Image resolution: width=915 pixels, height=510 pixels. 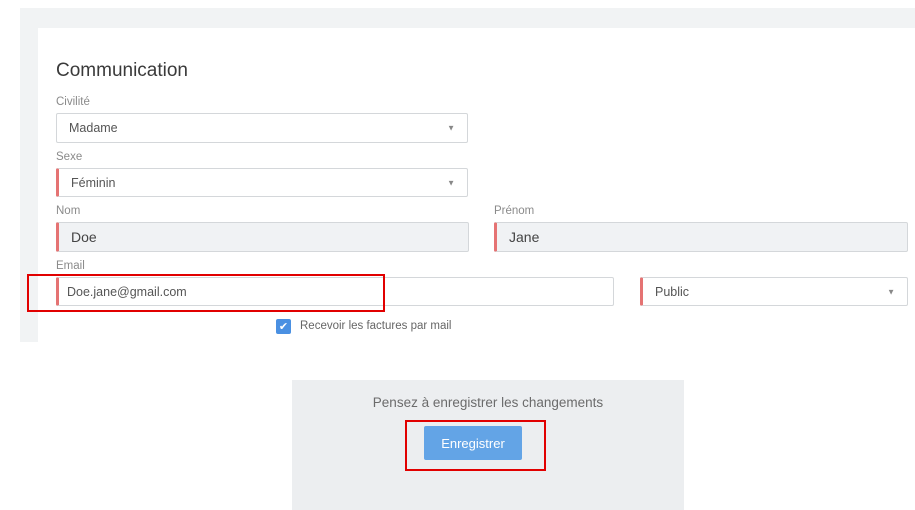 I want to click on invoices-checkbox: ✔, so click(x=283, y=326).